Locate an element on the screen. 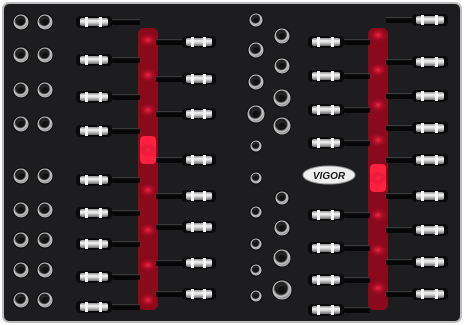 The height and width of the screenshot is (325, 464). socket-center-top-6-hole is located at coordinates (256, 114).